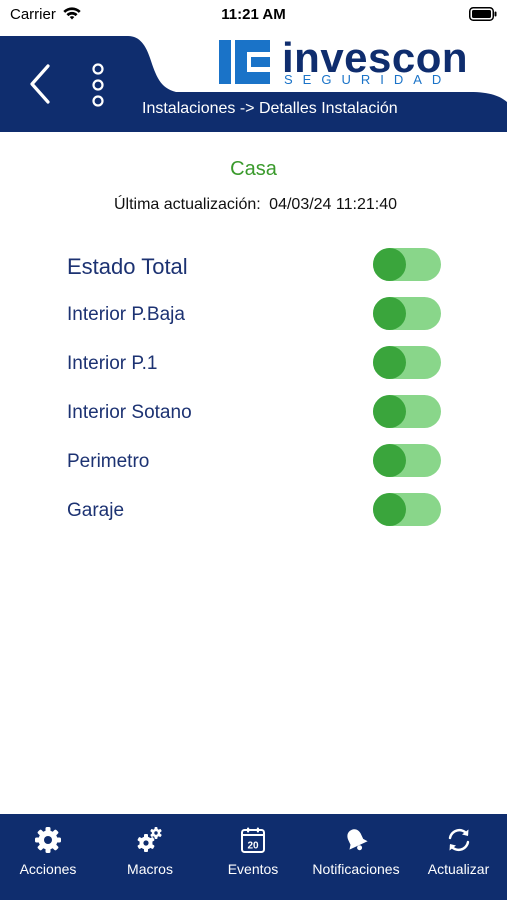 The width and height of the screenshot is (507, 900). I want to click on calendar-icon: 20, so click(253, 840).